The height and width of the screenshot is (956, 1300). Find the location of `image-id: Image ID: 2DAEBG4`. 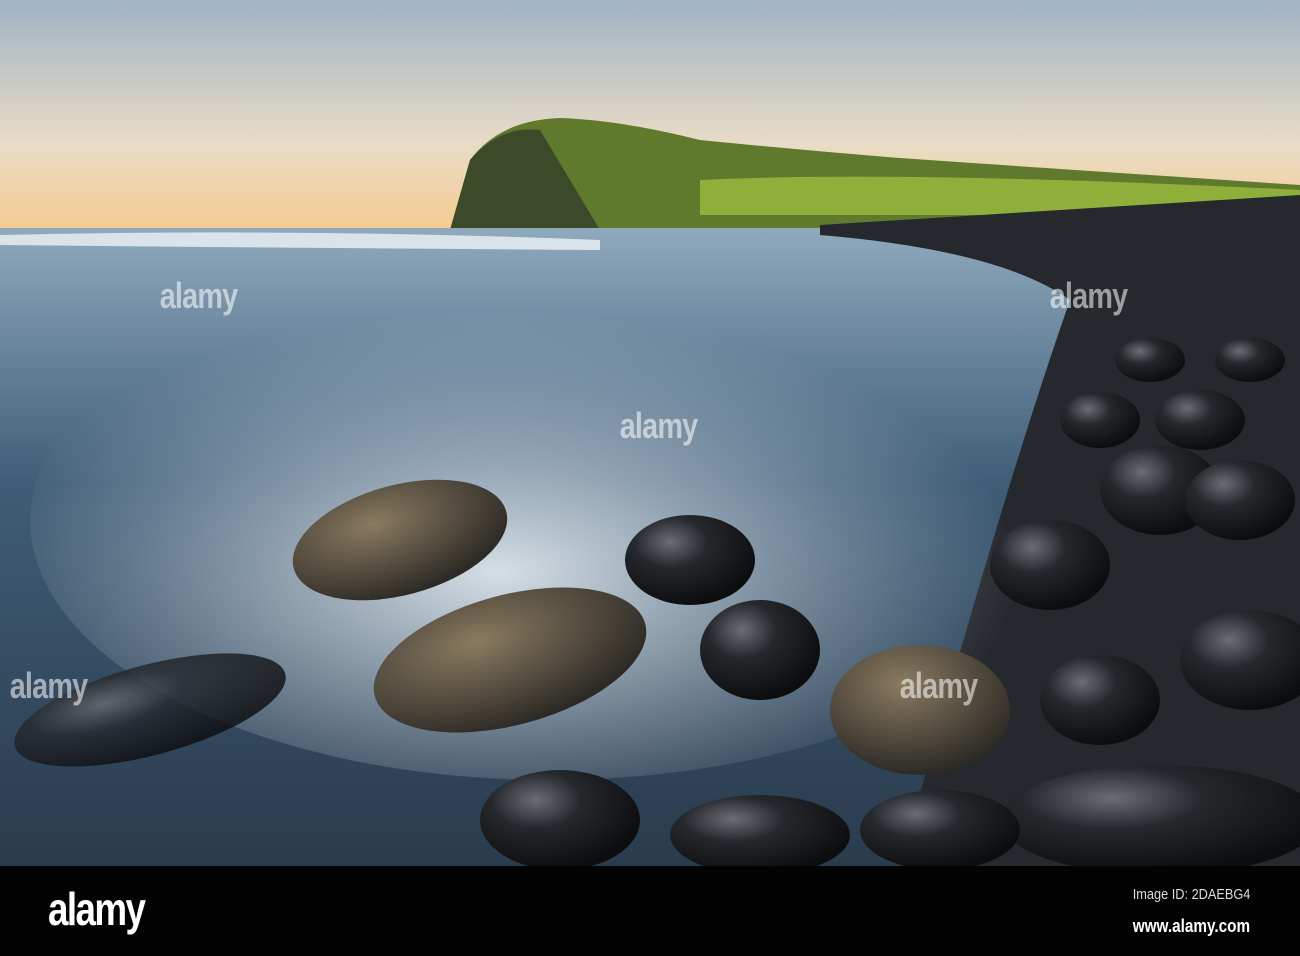

image-id: Image ID: 2DAEBG4 is located at coordinates (1191, 894).